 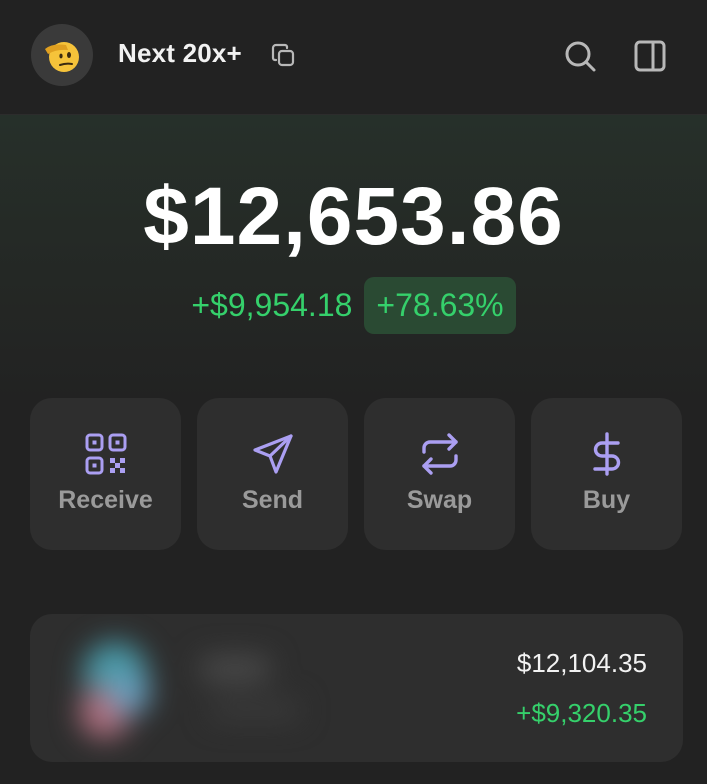 I want to click on balance-change-percent-badge: +78.63%, so click(x=440, y=305).